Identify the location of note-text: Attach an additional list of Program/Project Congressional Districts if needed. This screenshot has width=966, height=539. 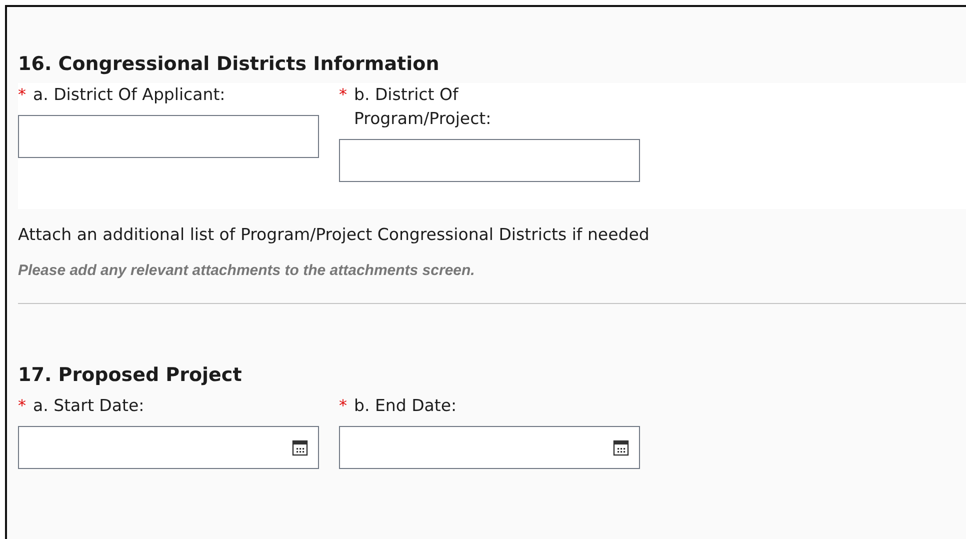
(334, 234).